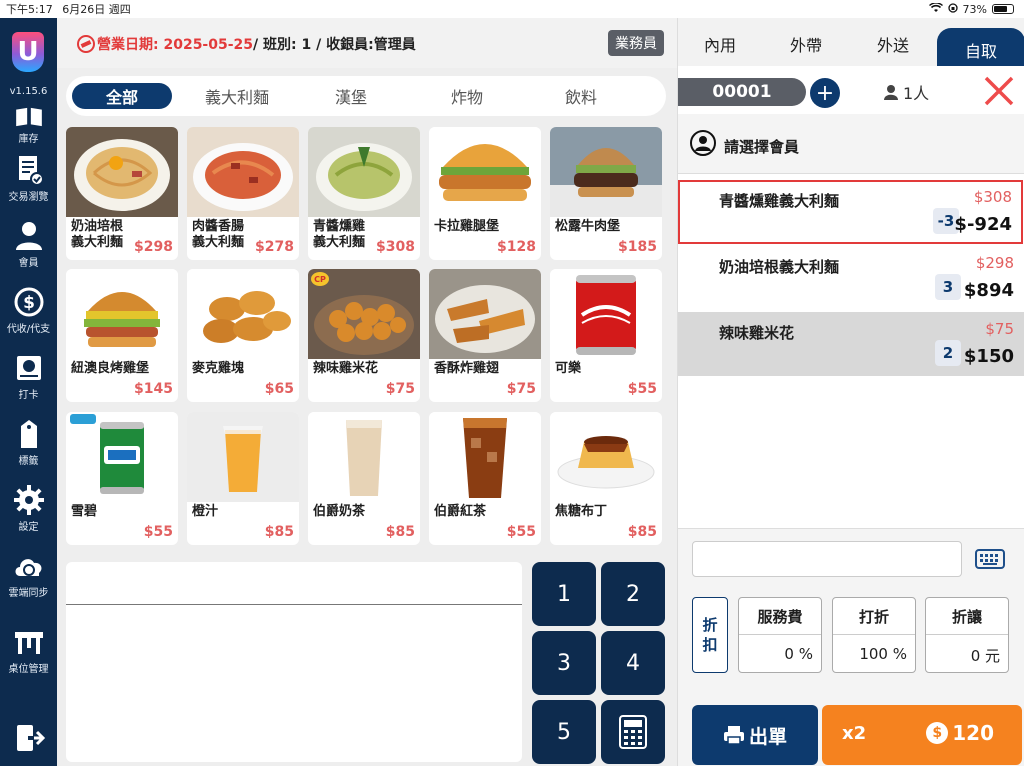 This screenshot has width=1024, height=766. Describe the element at coordinates (937, 733) in the screenshot. I see `dollar-icon: $` at that location.